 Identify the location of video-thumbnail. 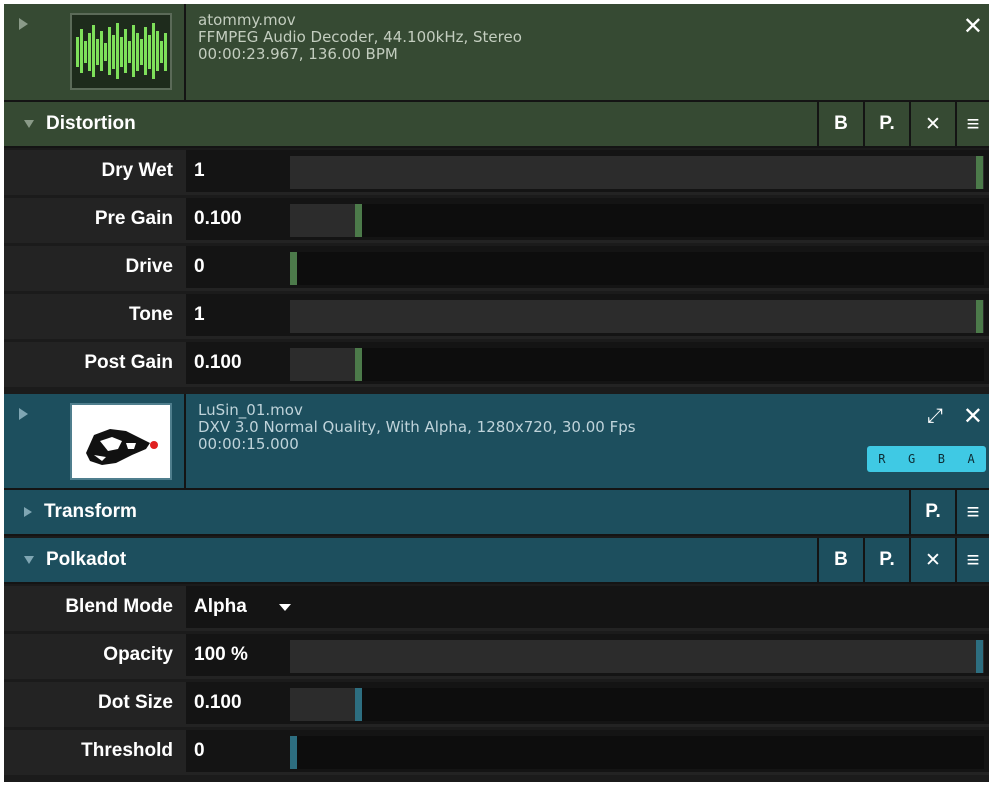
(121, 441).